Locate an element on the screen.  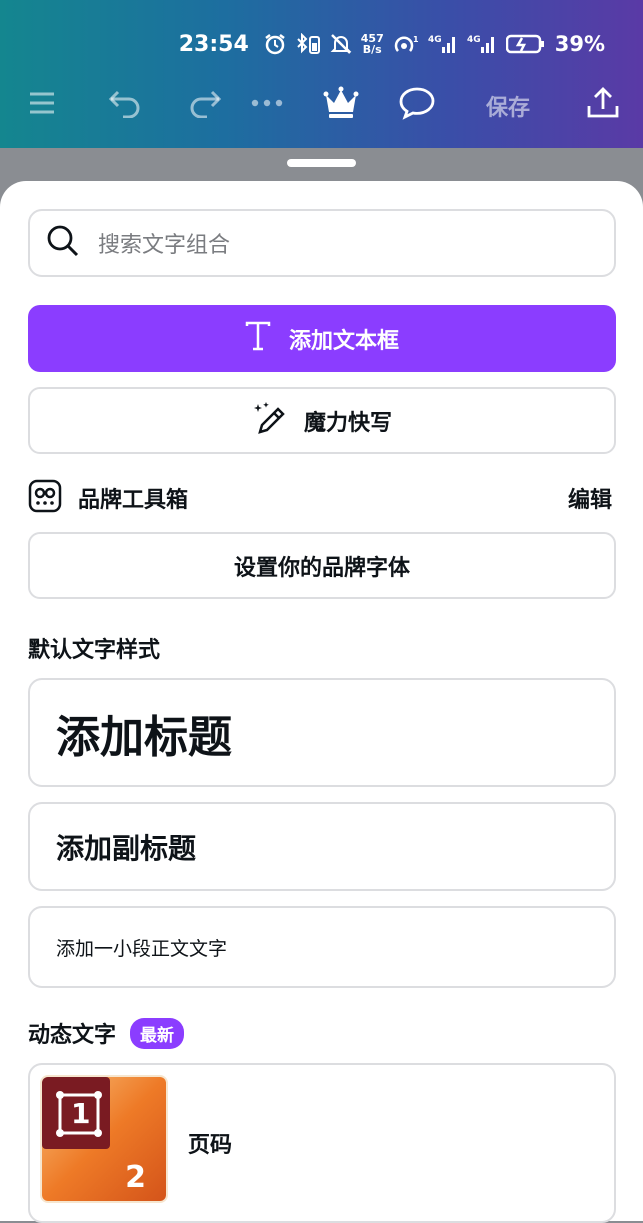
comment-icon is located at coordinates (417, 103).